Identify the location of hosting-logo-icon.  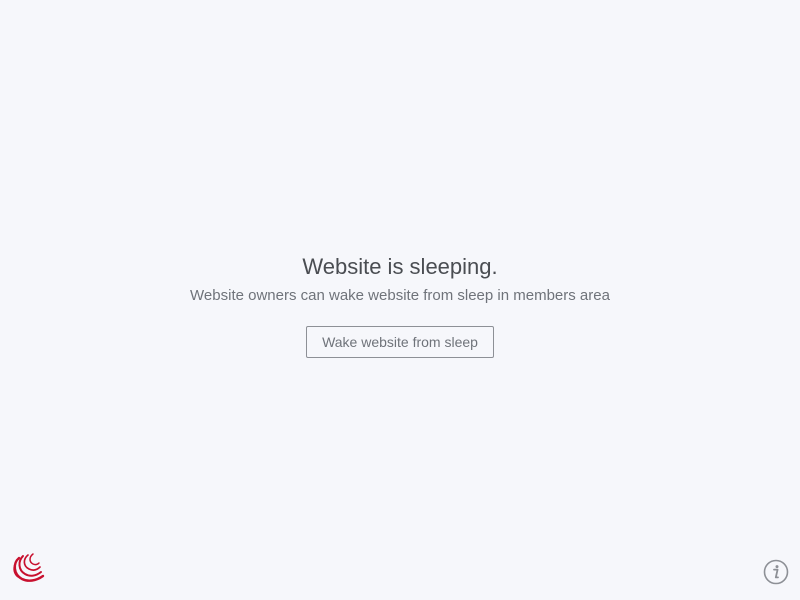
(29, 567).